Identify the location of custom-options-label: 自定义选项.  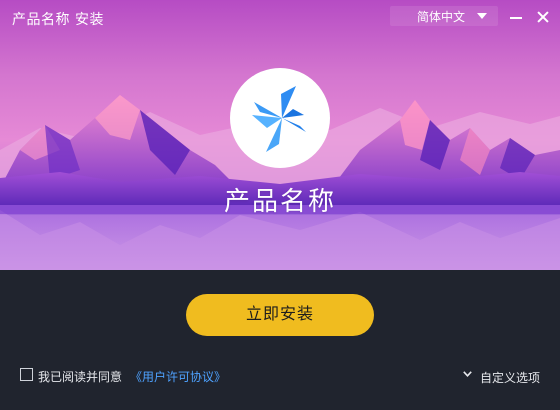
(510, 378).